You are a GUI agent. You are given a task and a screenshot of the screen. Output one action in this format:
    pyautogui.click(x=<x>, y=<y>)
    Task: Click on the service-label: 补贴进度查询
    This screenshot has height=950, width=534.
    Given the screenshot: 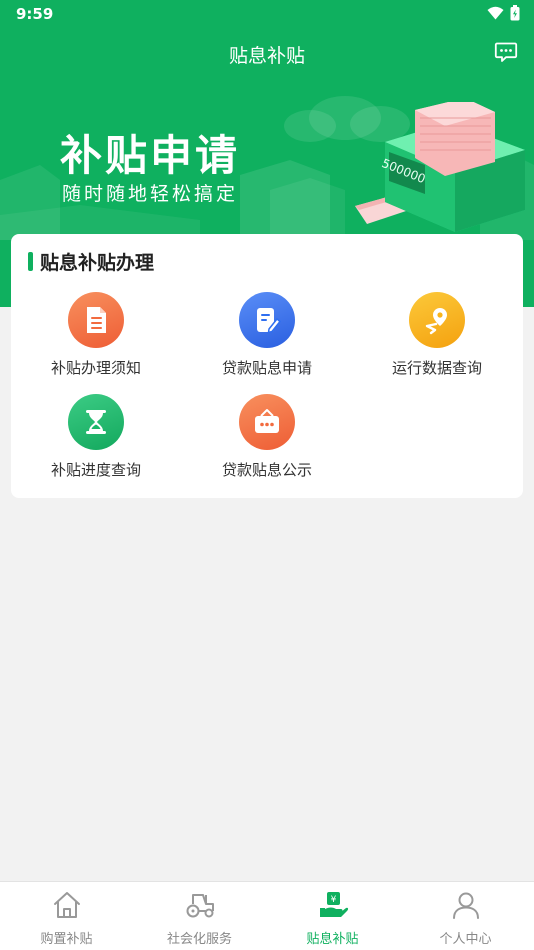 What is the action you would take?
    pyautogui.click(x=95, y=470)
    